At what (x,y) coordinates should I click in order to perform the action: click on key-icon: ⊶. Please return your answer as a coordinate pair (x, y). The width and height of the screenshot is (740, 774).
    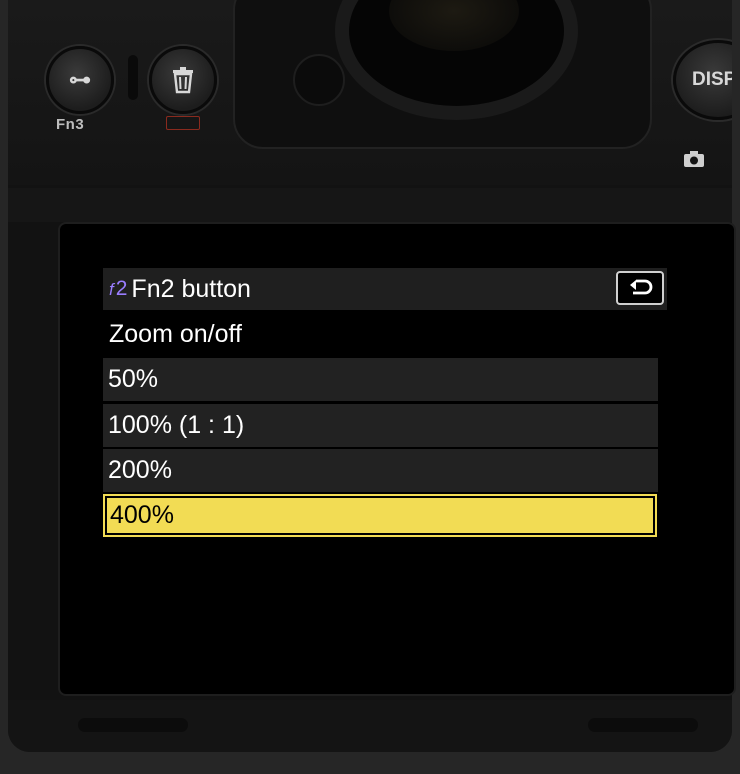
    Looking at the image, I should click on (80, 79).